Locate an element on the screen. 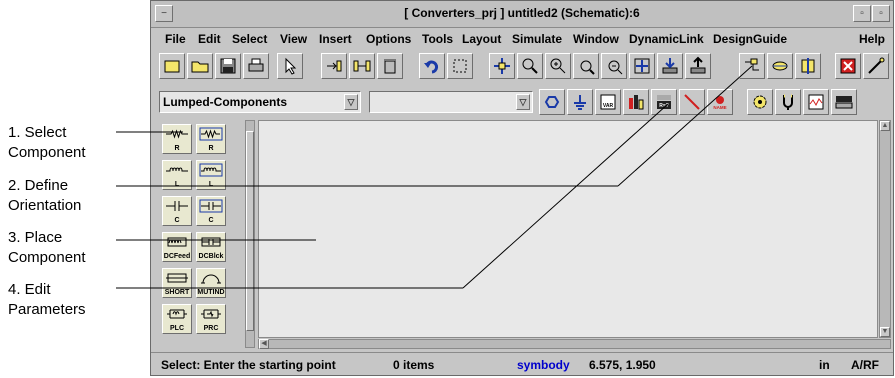  save-icon is located at coordinates (228, 66).